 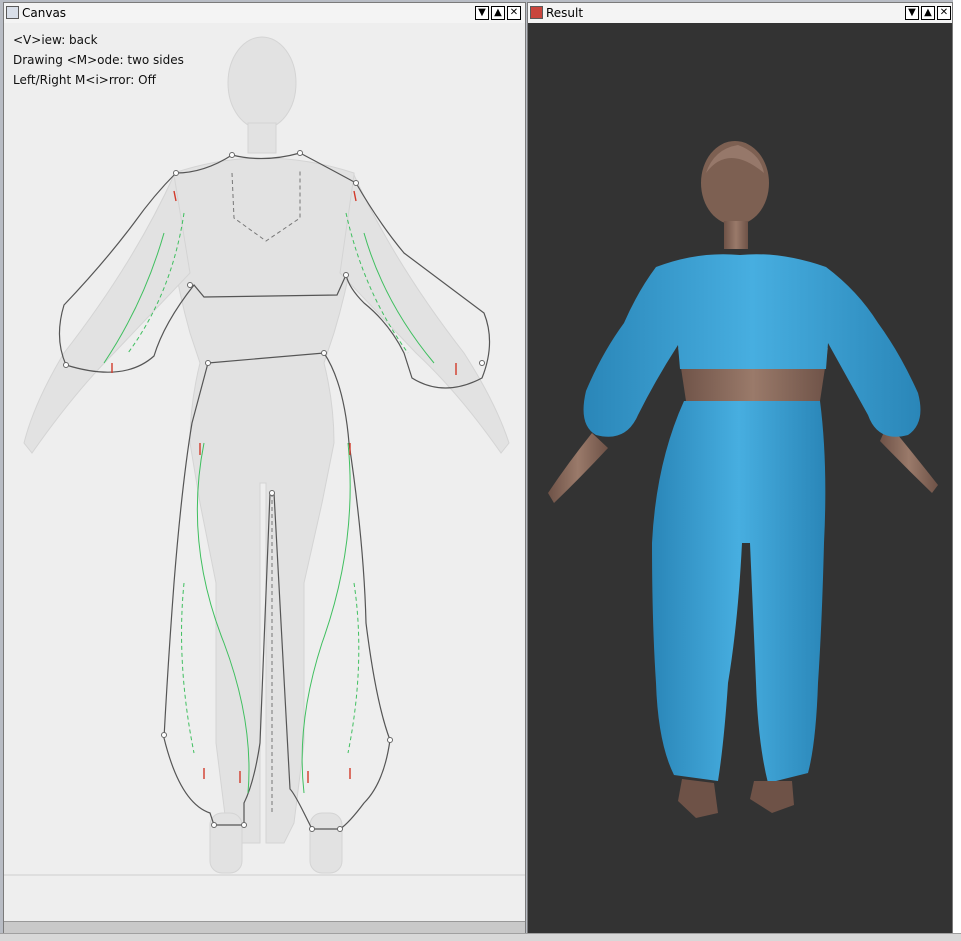 I want to click on mirror-status: Left/Right M<i>rror: Off, so click(x=84, y=80).